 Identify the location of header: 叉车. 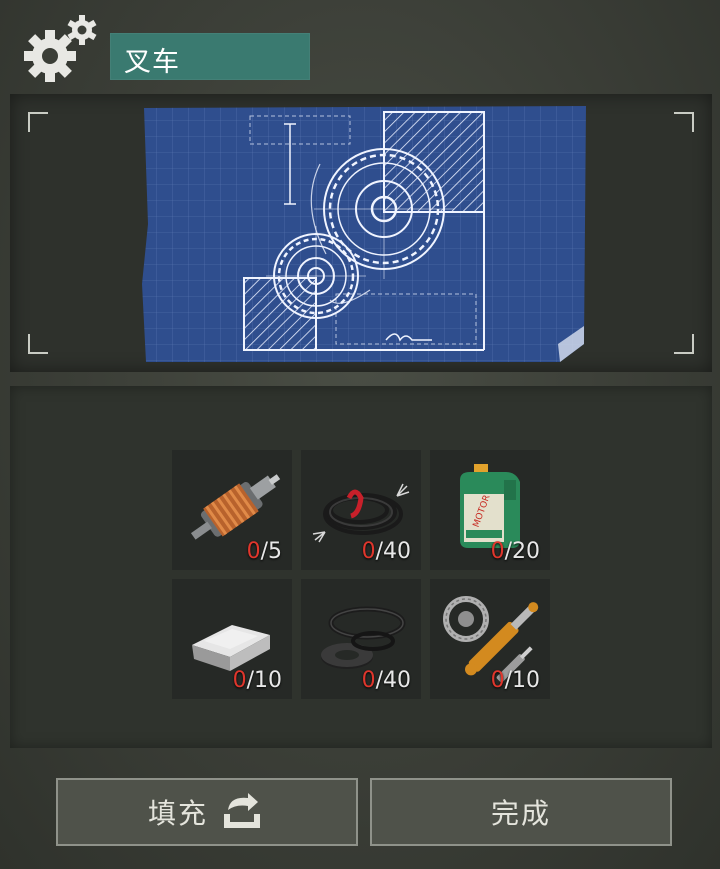
(360, 46).